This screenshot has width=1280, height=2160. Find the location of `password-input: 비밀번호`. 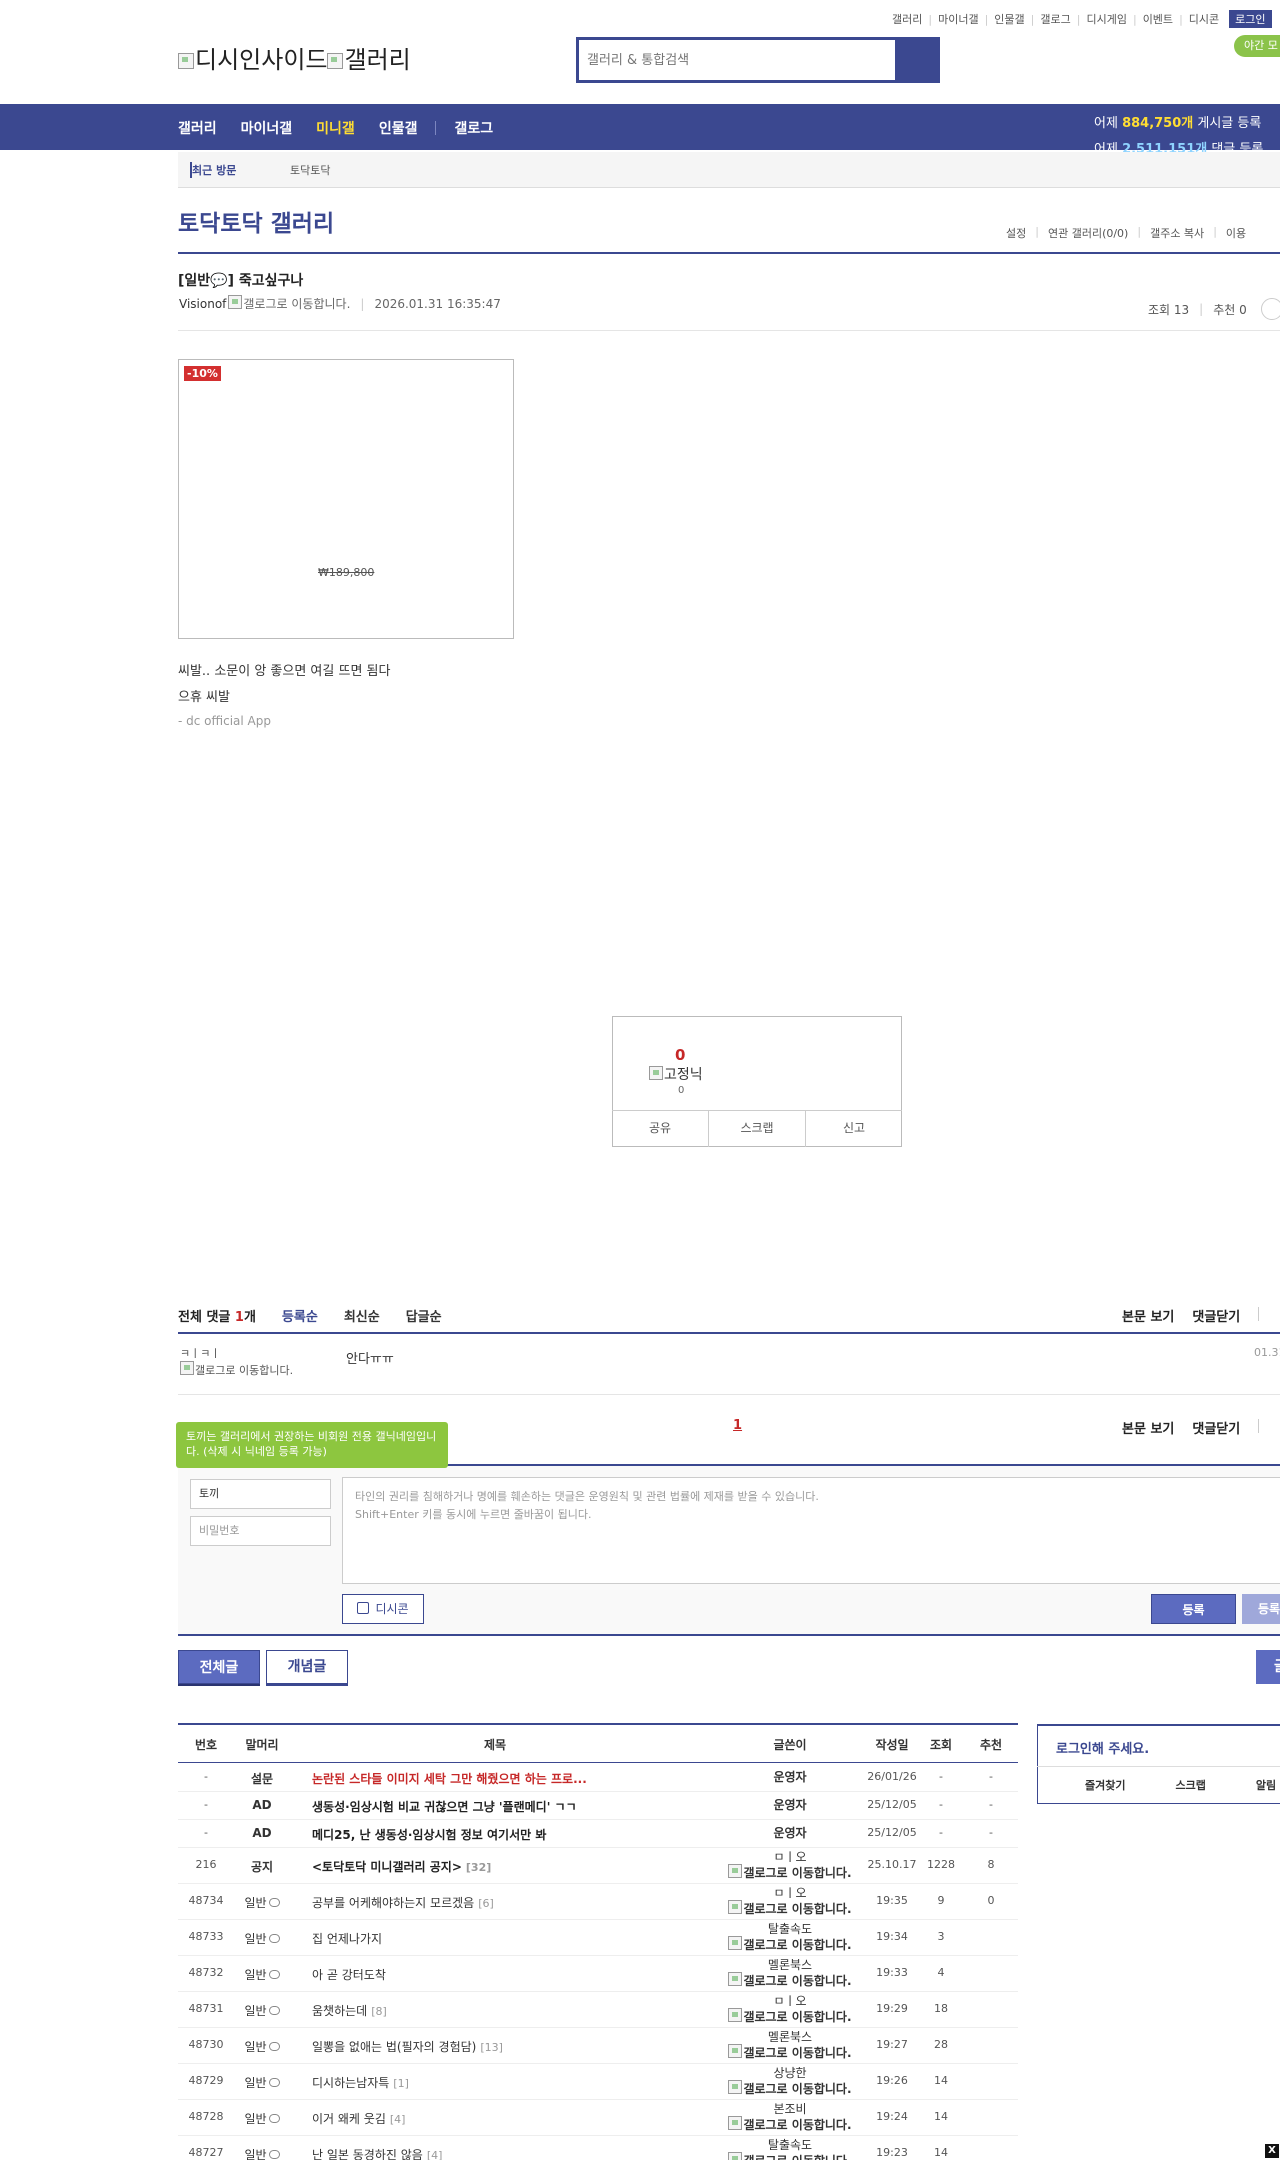

password-input: 비밀번호 is located at coordinates (260, 1531).